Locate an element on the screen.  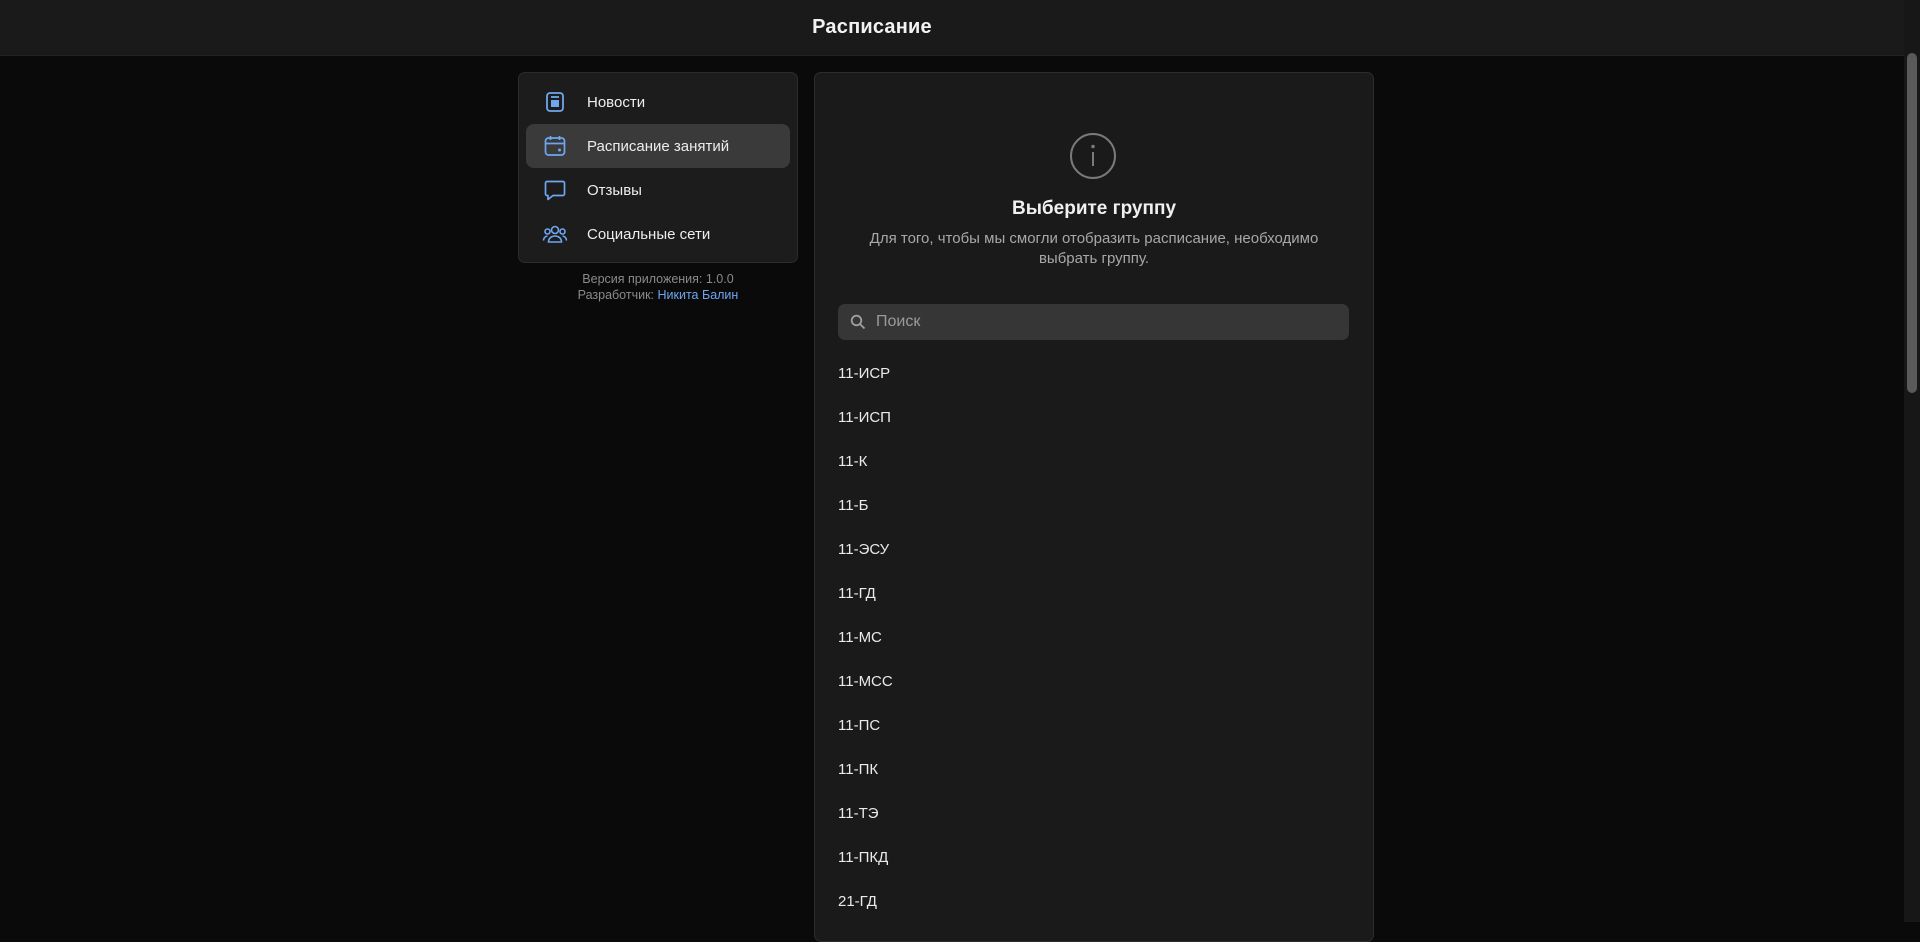
sidebar-item-label: Новости is located at coordinates (616, 102).